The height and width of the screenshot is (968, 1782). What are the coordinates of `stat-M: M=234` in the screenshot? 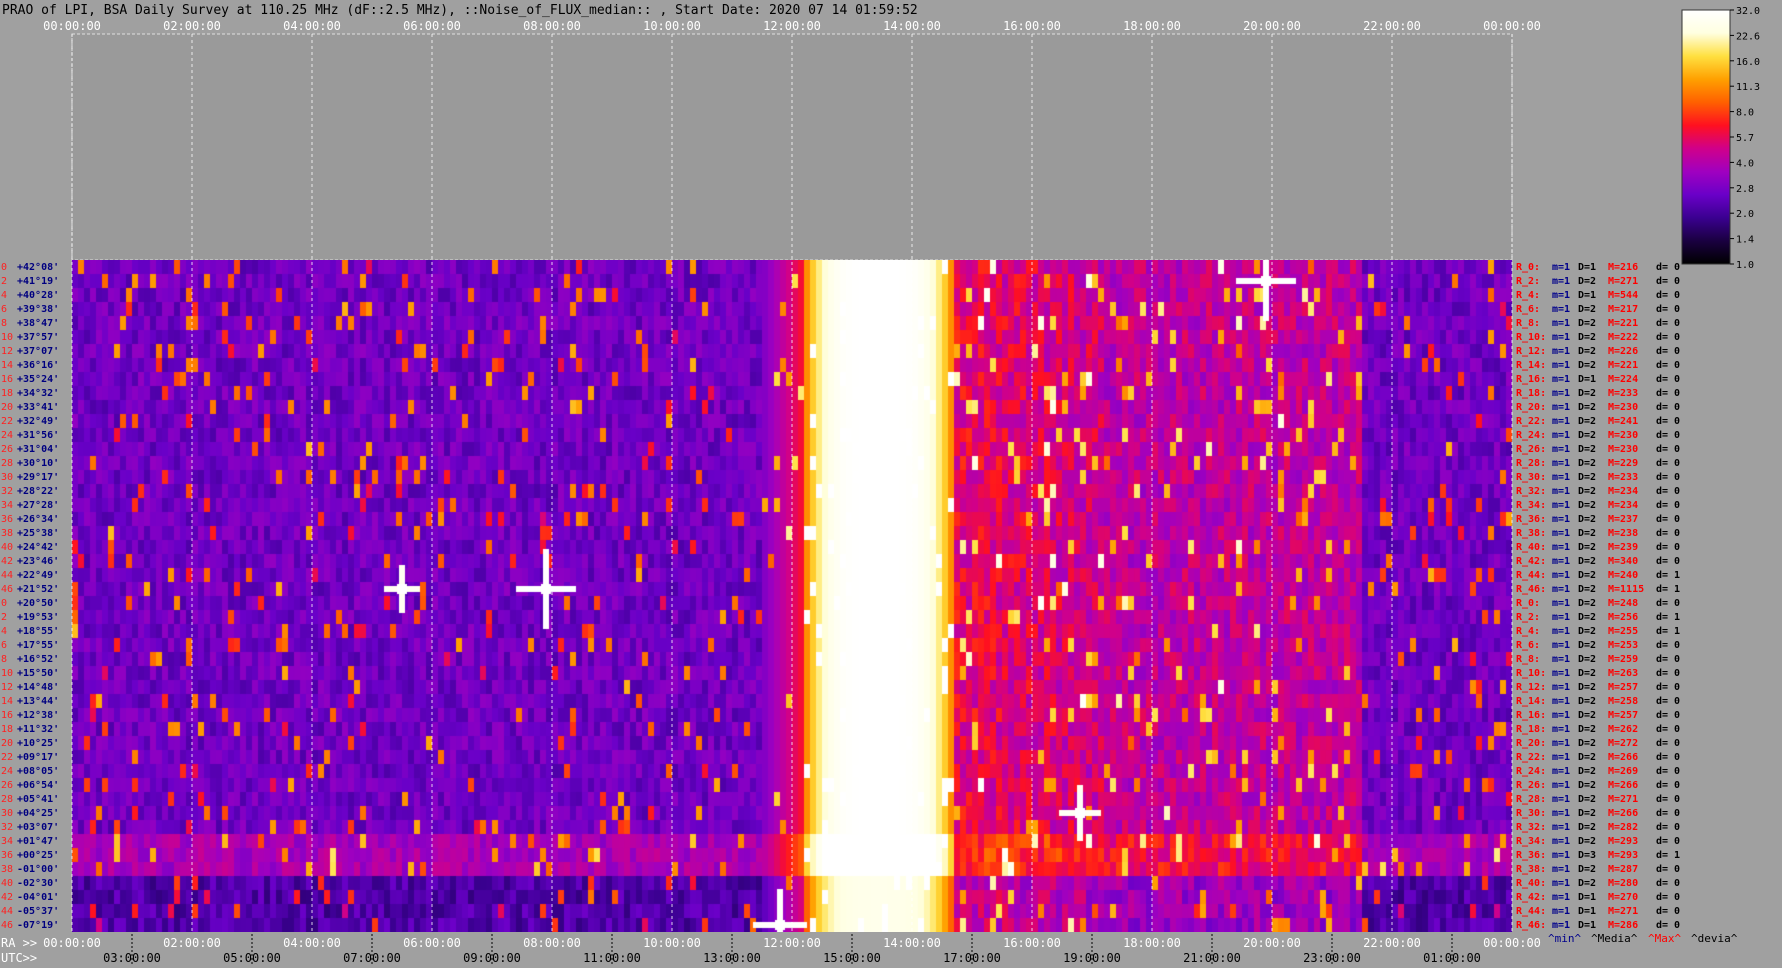 It's located at (1623, 505).